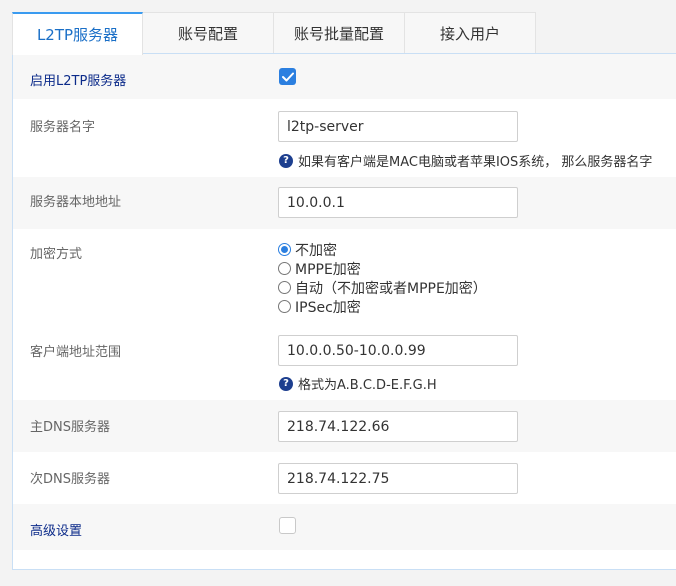 The width and height of the screenshot is (676, 586). Describe the element at coordinates (339, 33) in the screenshot. I see `tab-batch-account-config: 账号批量配置` at that location.